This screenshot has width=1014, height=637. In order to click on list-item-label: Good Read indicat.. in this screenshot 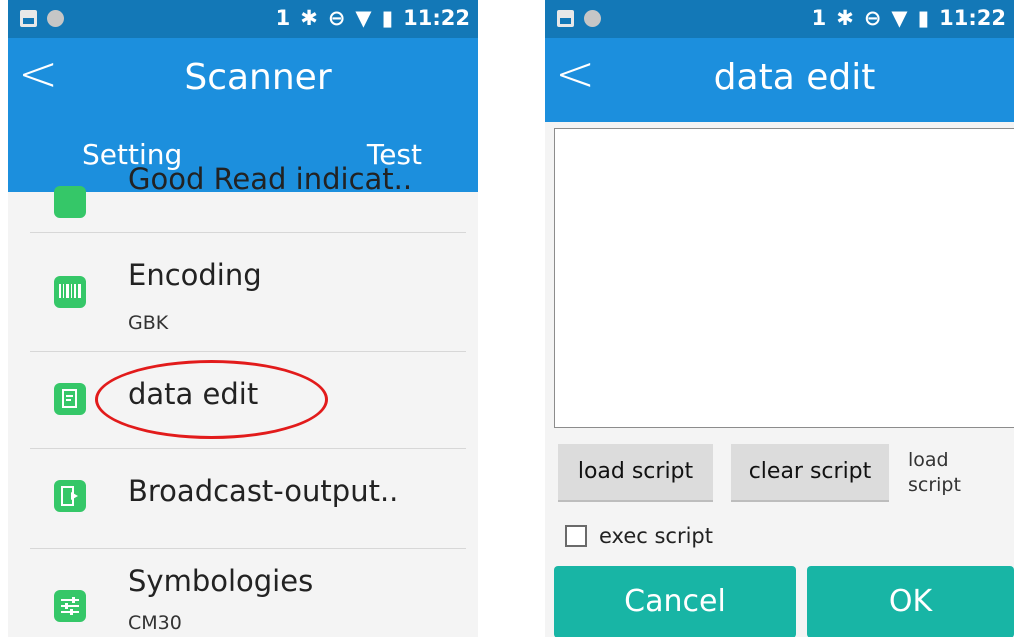, I will do `click(270, 179)`.